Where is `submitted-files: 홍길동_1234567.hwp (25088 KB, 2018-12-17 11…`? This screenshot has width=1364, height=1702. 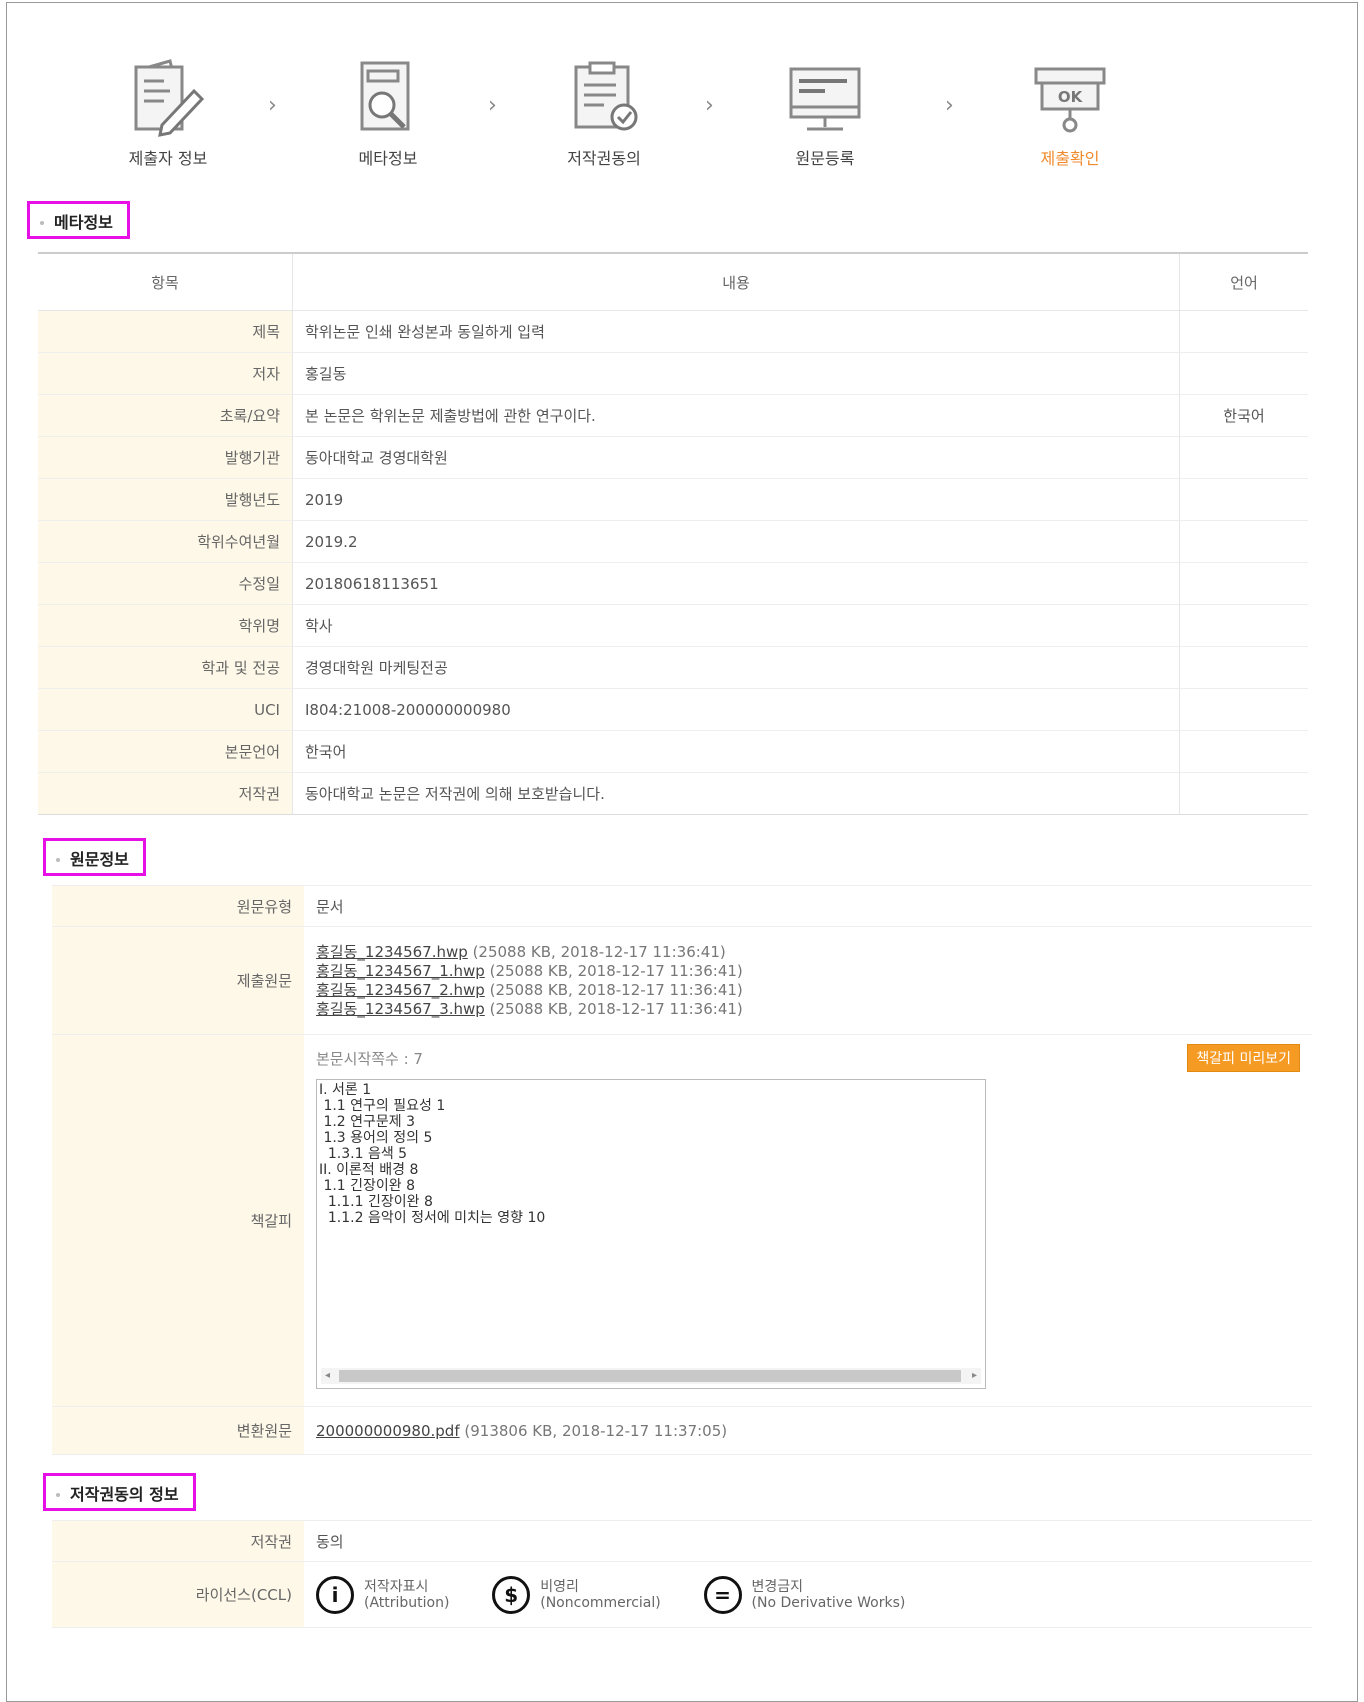
submitted-files: 홍길동_1234567.hwp (25088 KB, 2018-12-17 11… is located at coordinates (808, 980).